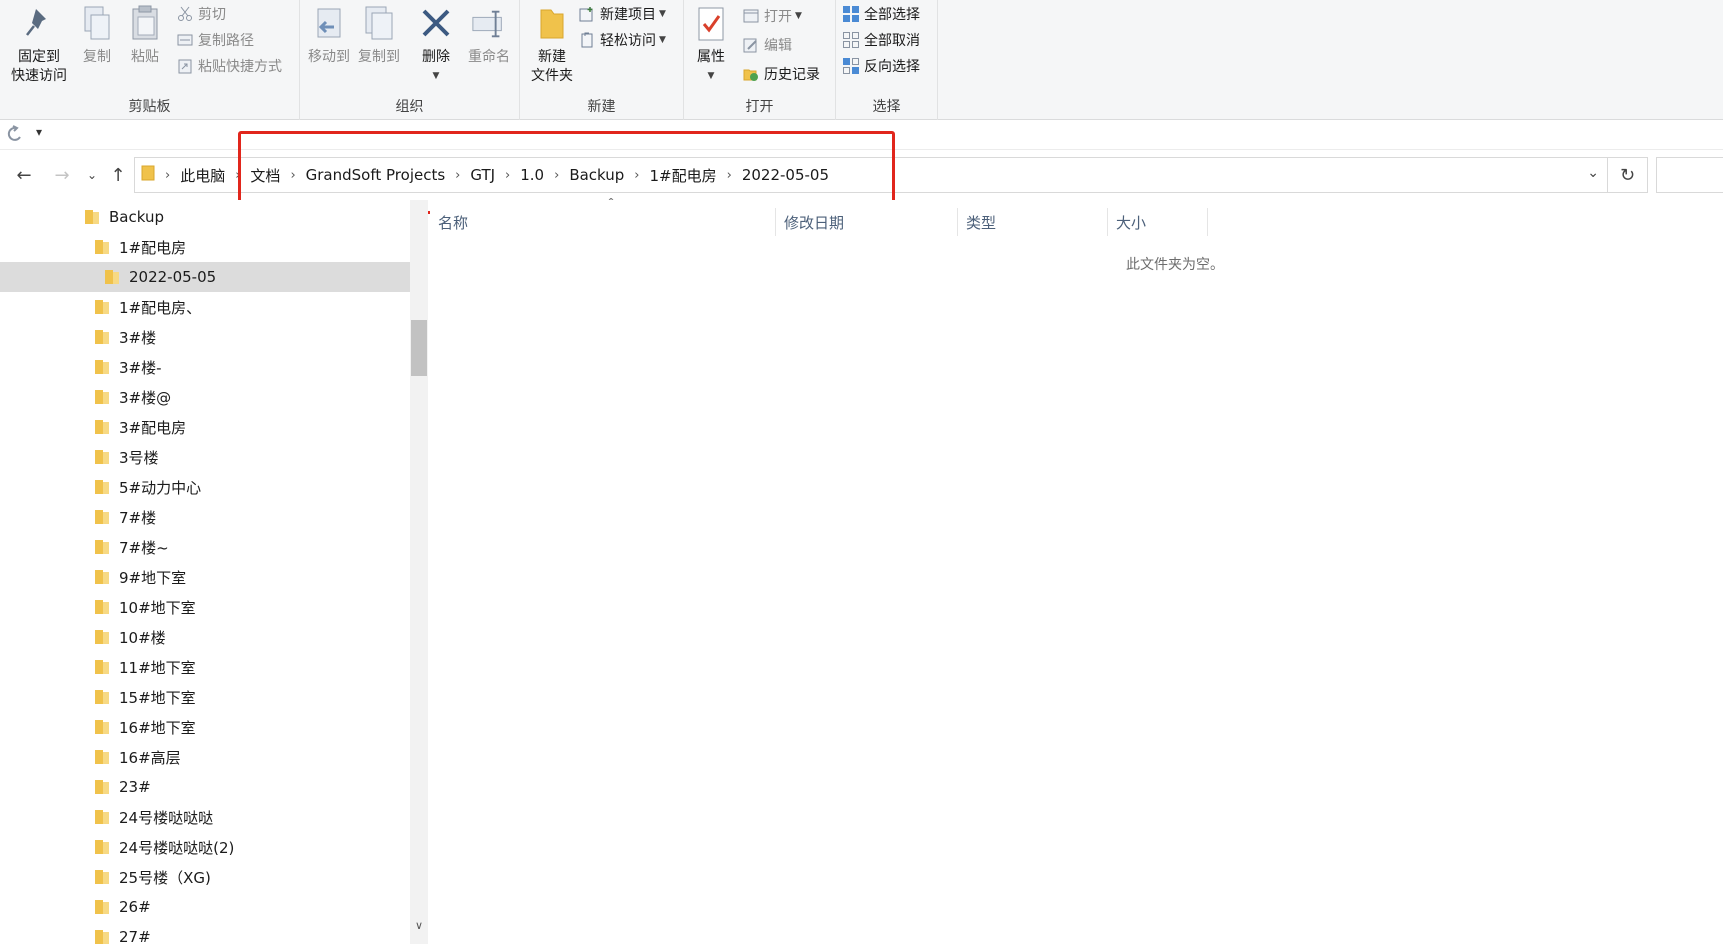  I want to click on new-folder-button: 新建 文件夹, so click(552, 45).